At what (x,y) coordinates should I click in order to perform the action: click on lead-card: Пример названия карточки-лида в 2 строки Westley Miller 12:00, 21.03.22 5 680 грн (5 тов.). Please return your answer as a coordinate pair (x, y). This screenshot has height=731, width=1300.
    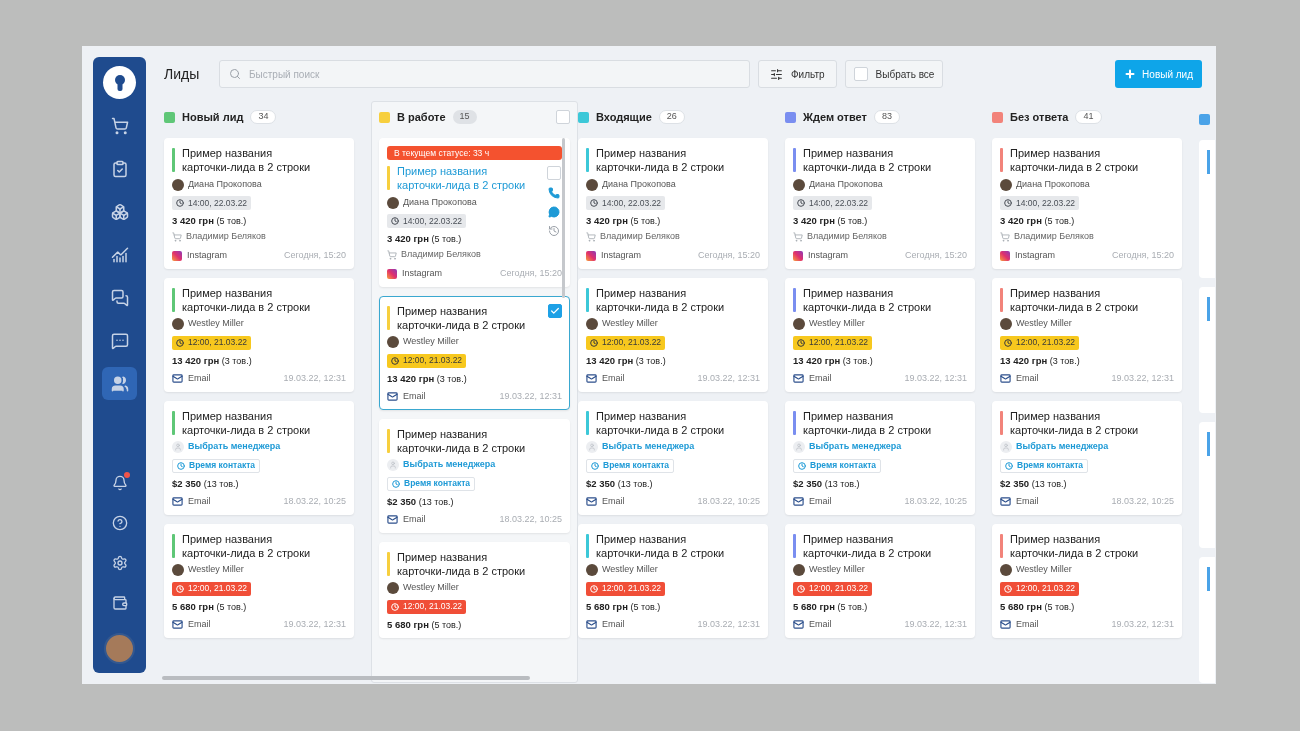
    Looking at the image, I should click on (474, 589).